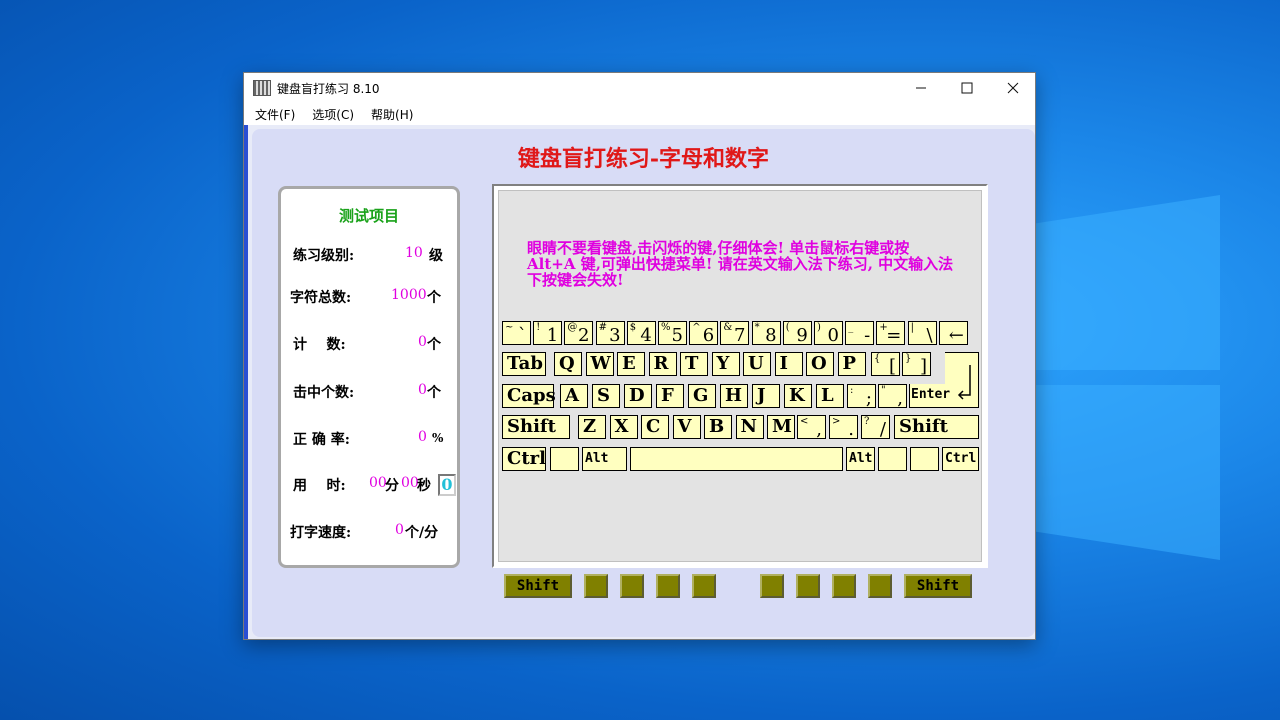 Image resolution: width=1280 pixels, height=720 pixels. What do you see at coordinates (422, 437) in the screenshot?
I see `stat-accuracy-value: 0` at bounding box center [422, 437].